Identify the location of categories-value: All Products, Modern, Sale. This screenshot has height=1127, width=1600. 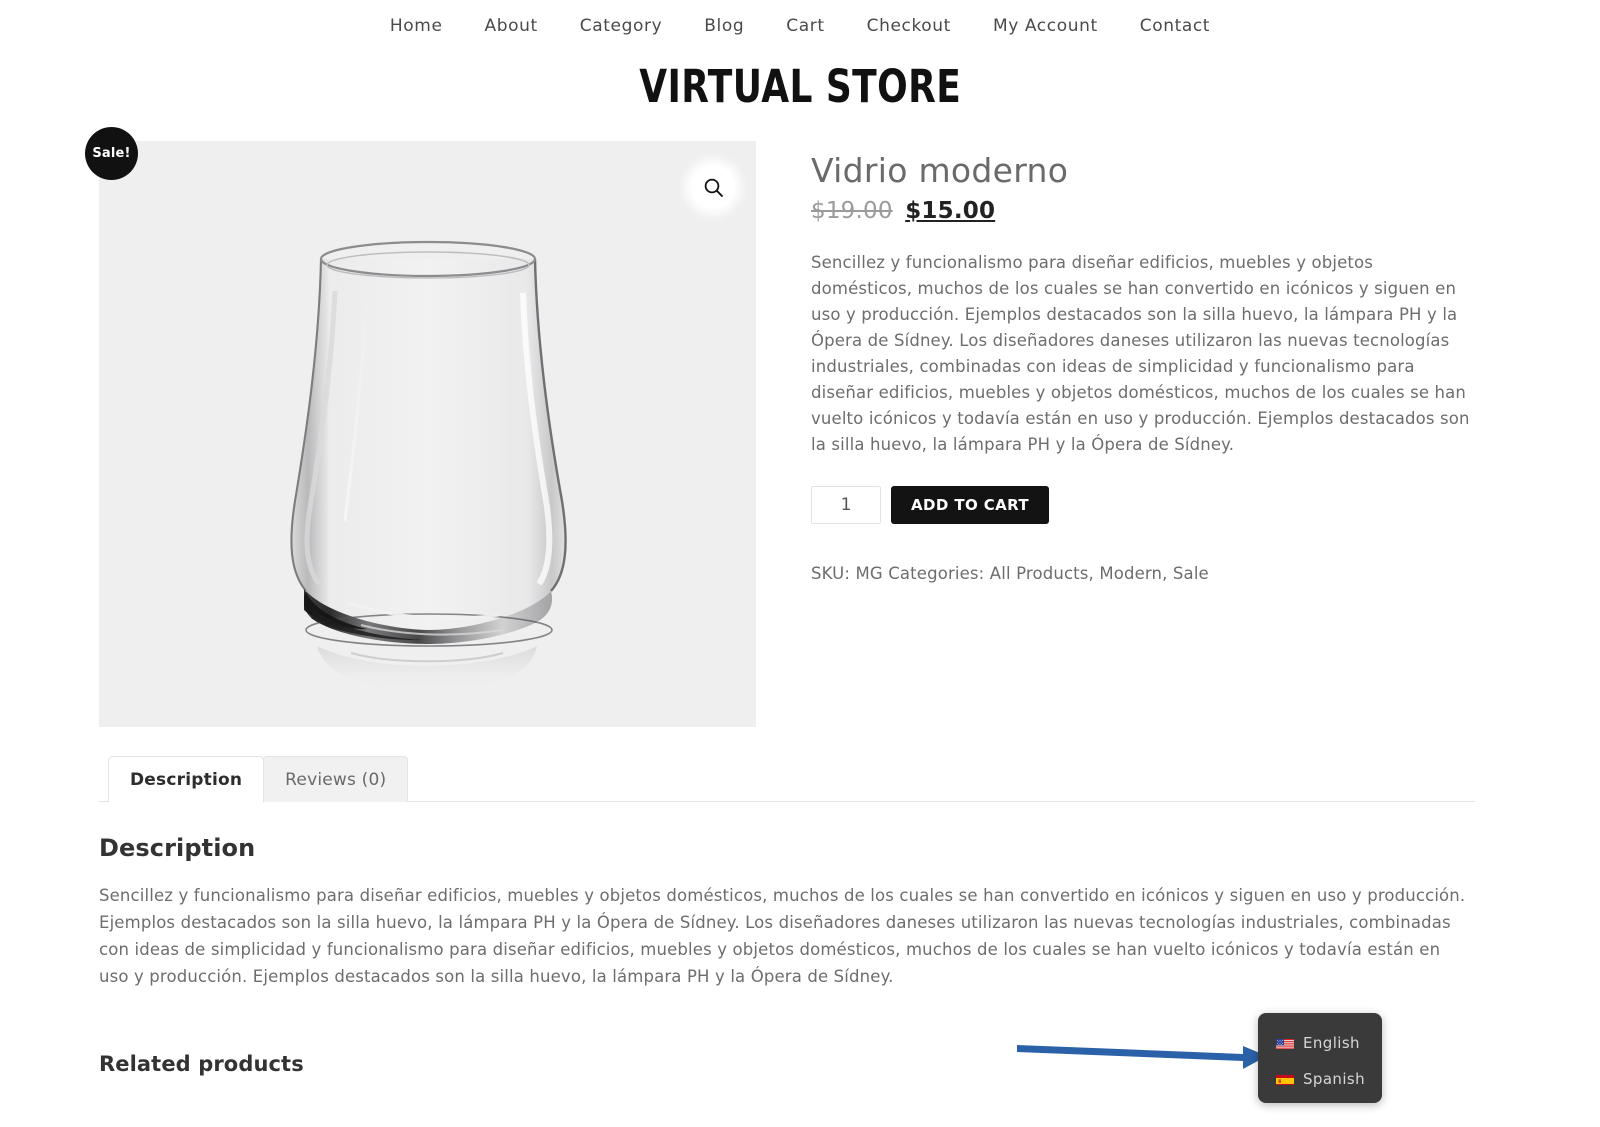
(1099, 573).